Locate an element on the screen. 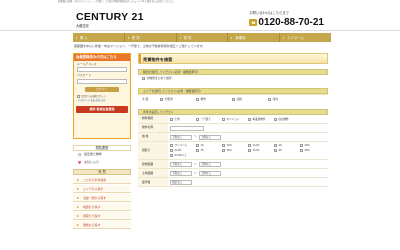  all-types-checkbox is located at coordinates (143, 79).